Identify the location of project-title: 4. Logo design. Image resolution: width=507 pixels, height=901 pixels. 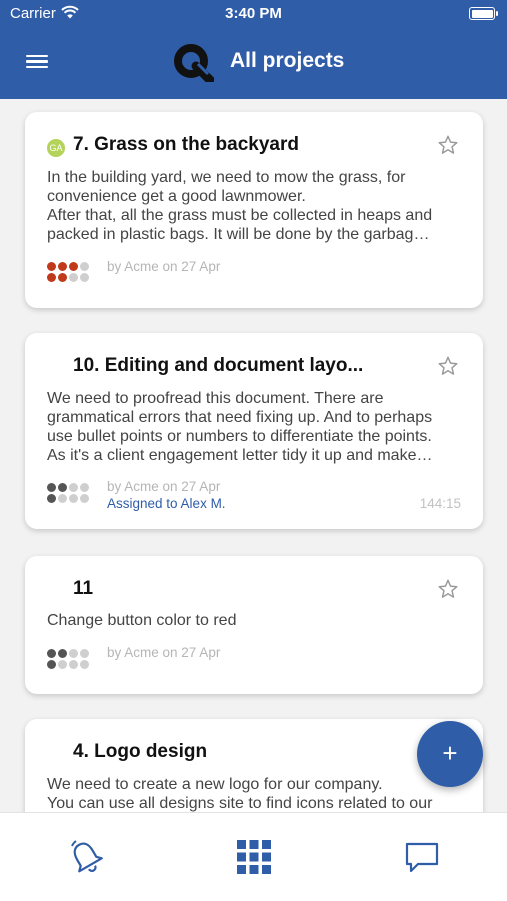
(140, 751).